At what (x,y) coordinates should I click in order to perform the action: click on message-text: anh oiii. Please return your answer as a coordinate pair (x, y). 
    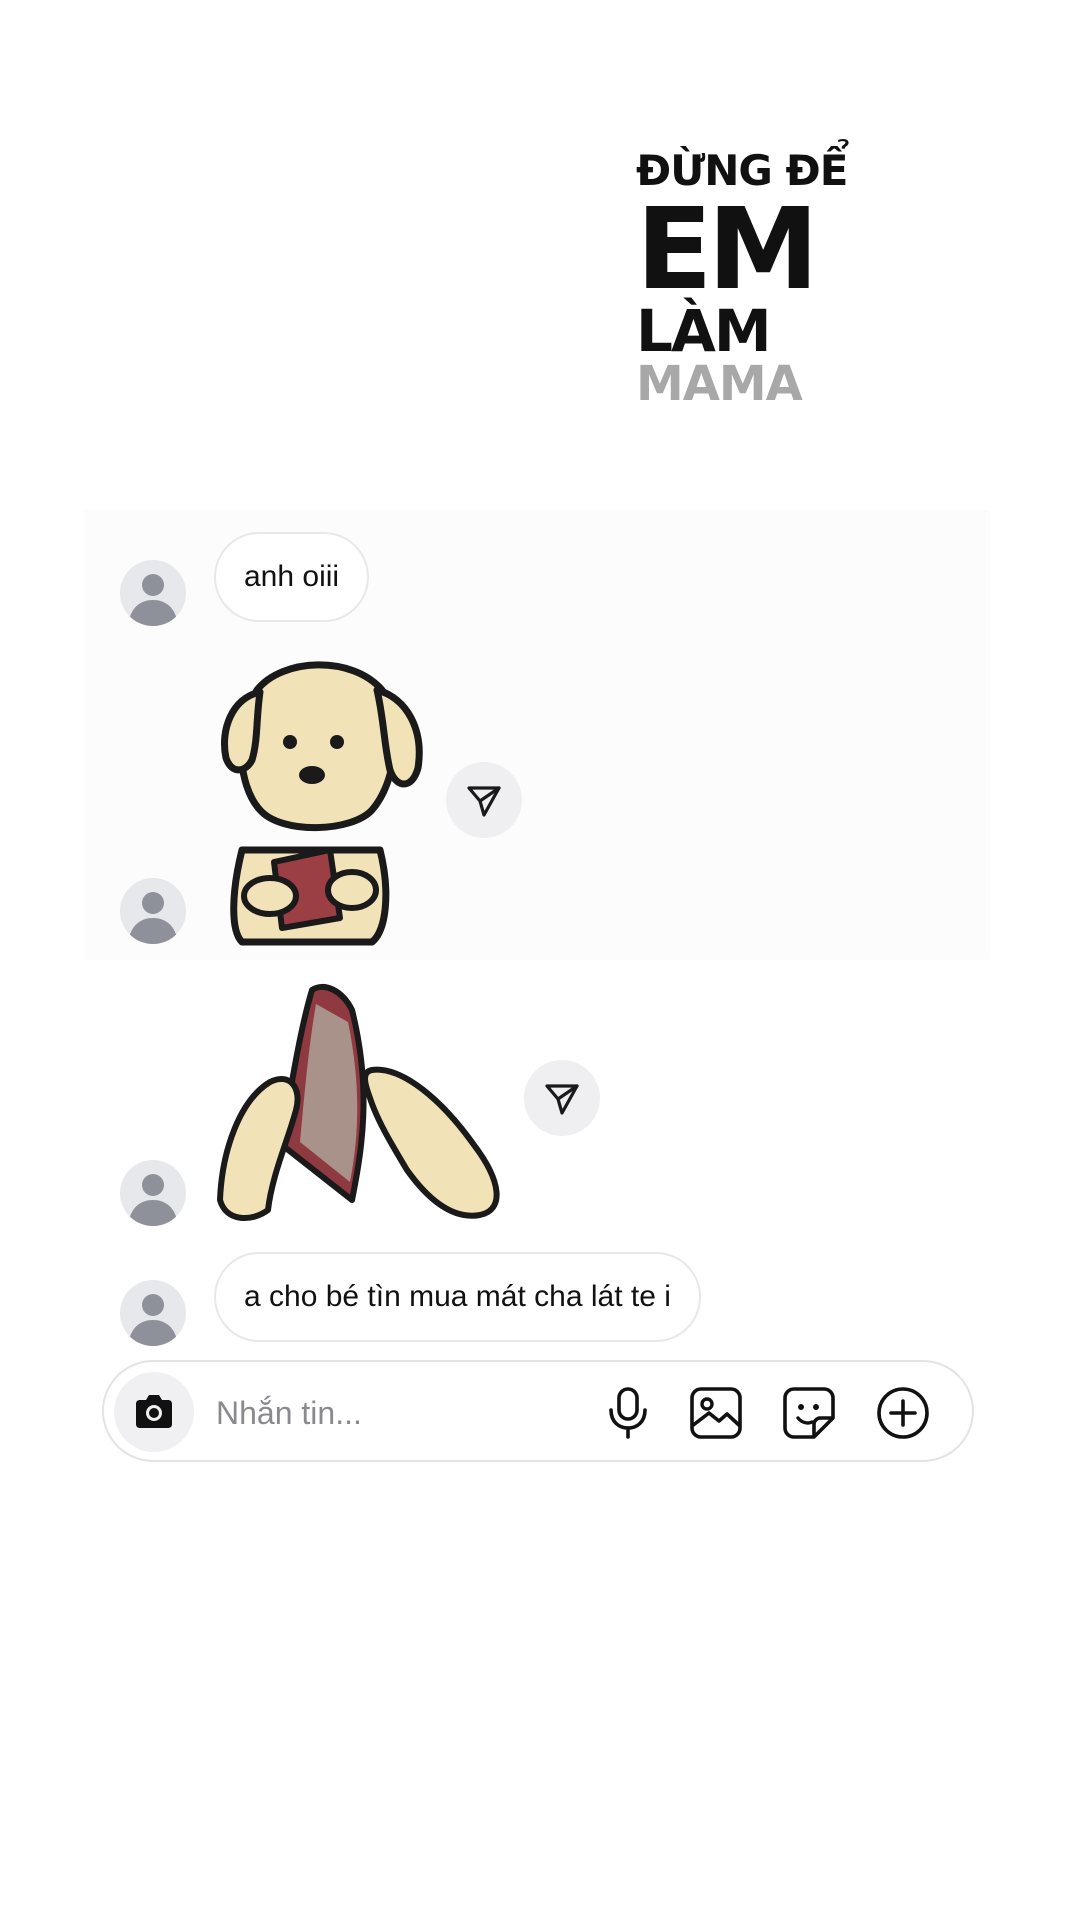
    Looking at the image, I should click on (292, 576).